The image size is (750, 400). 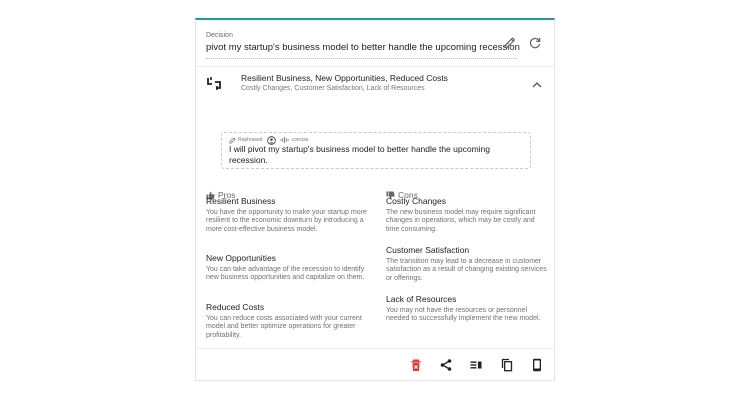 What do you see at coordinates (241, 258) in the screenshot?
I see `pro-item-title: New Opportunities` at bounding box center [241, 258].